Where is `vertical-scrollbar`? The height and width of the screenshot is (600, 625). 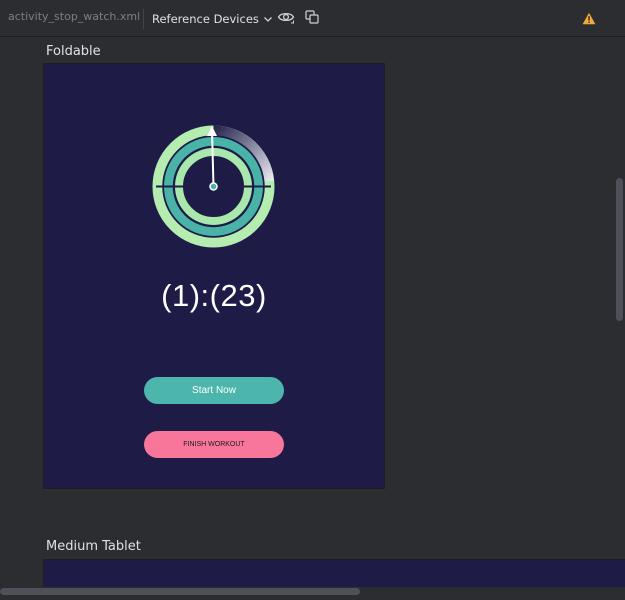 vertical-scrollbar is located at coordinates (619, 249).